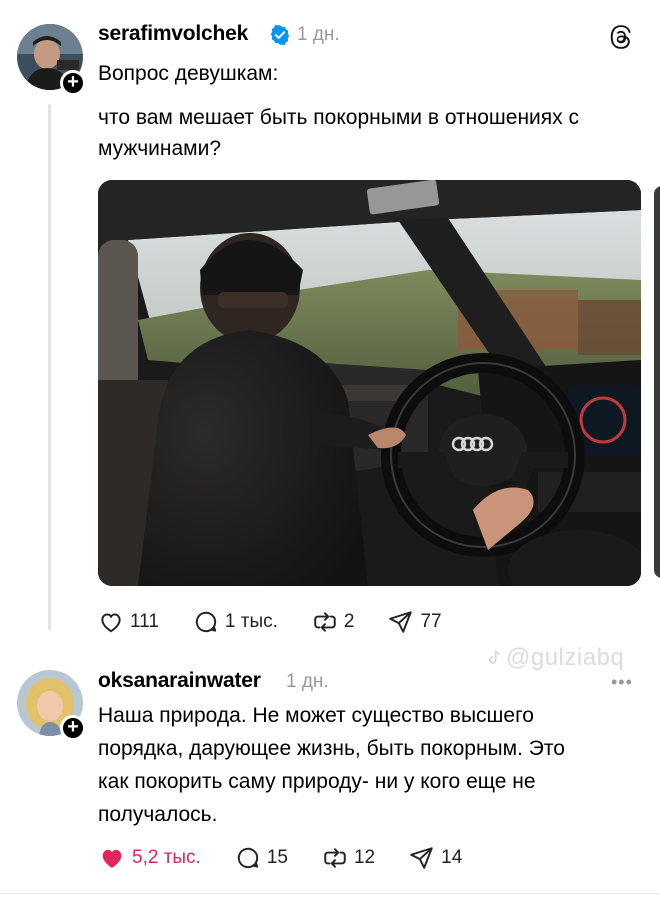 The width and height of the screenshot is (660, 900). I want to click on repost-button: 2, so click(333, 622).